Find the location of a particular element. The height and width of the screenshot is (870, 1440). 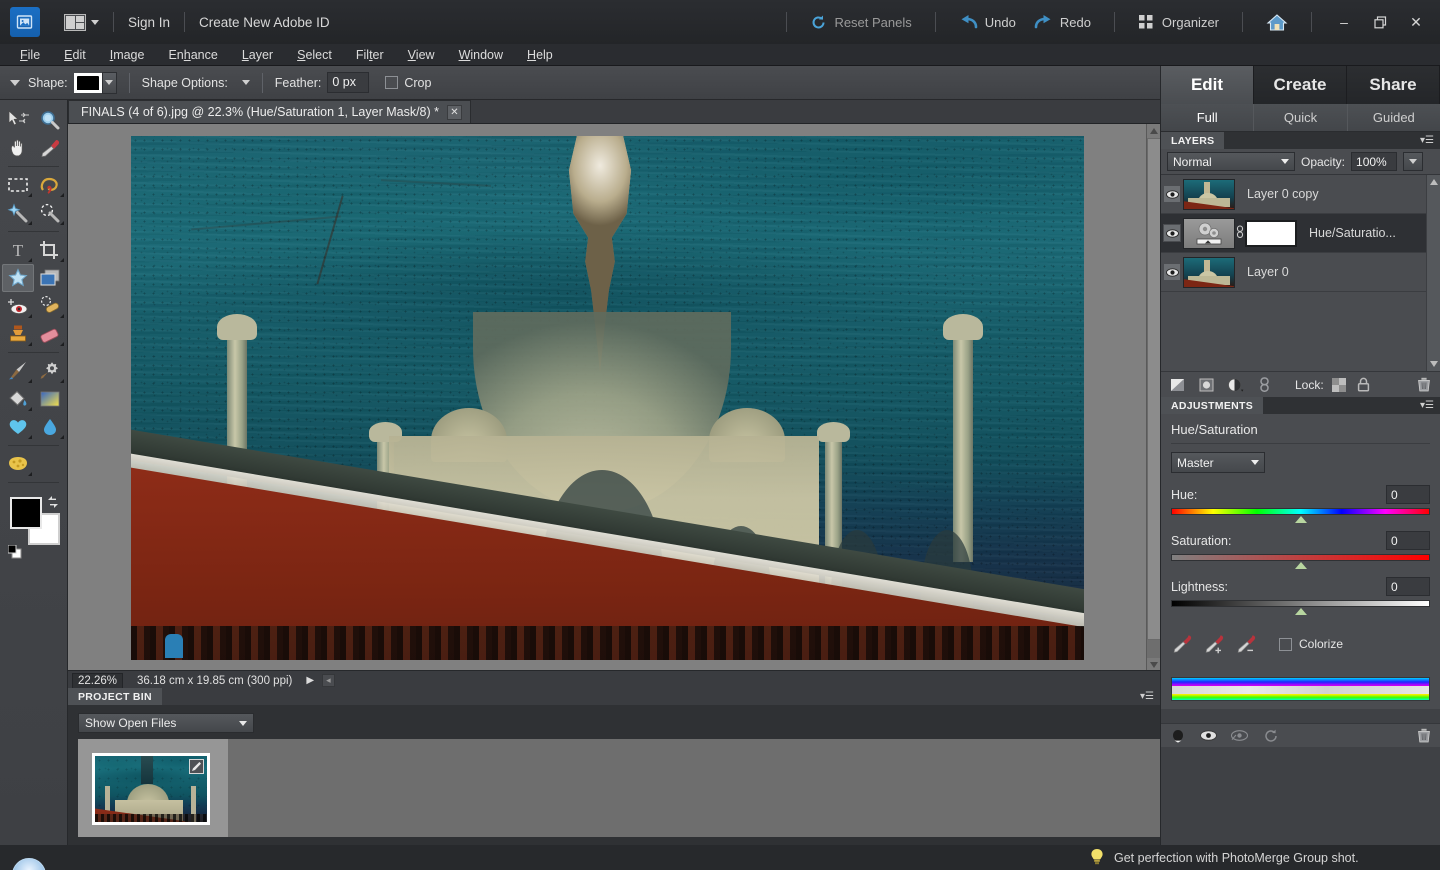

sign-in-link: Sign In is located at coordinates (149, 22).